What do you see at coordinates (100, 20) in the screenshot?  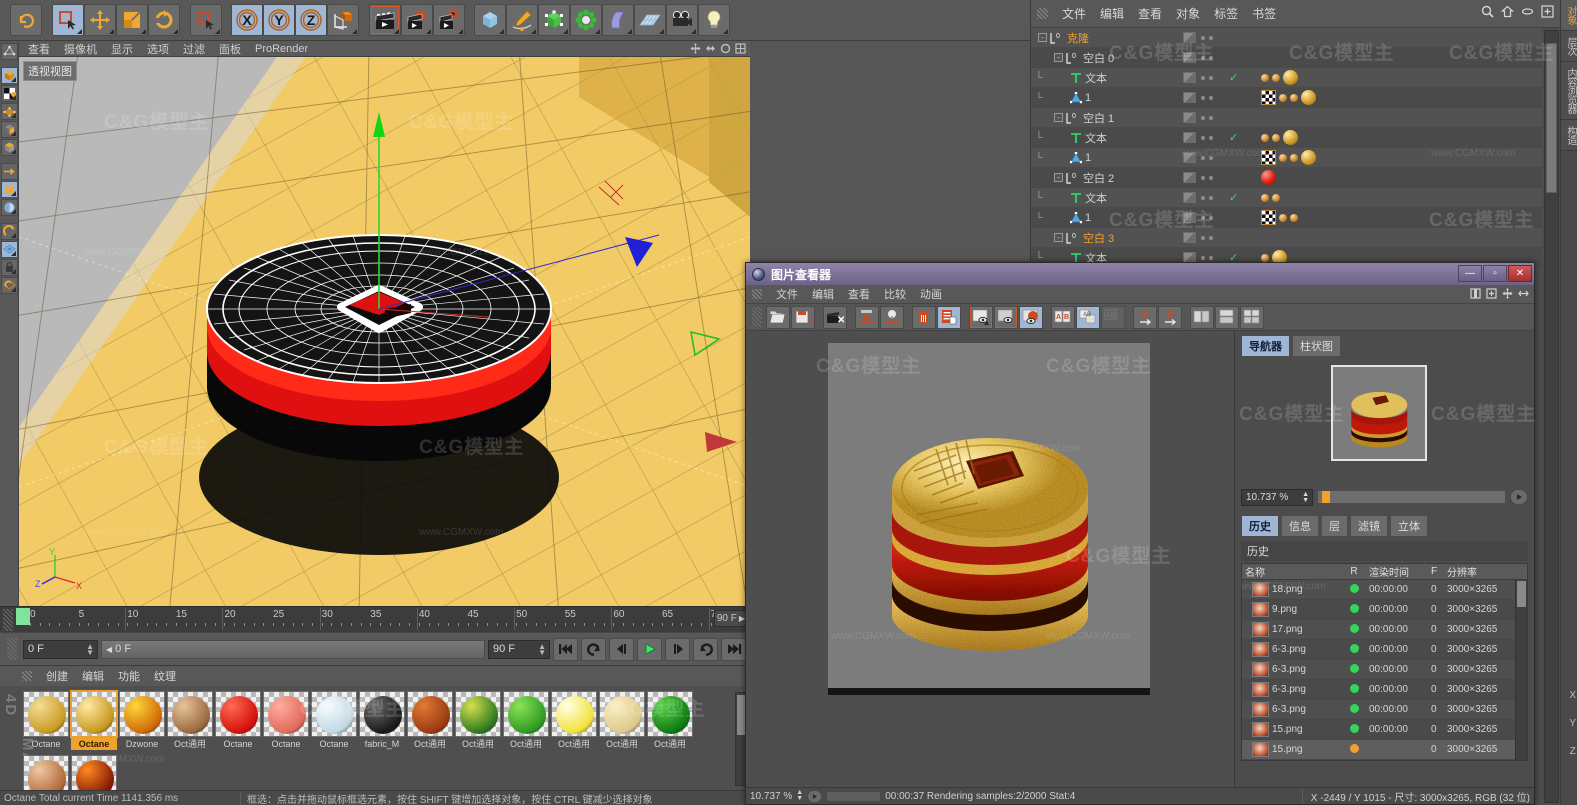 I see `move-icon` at bounding box center [100, 20].